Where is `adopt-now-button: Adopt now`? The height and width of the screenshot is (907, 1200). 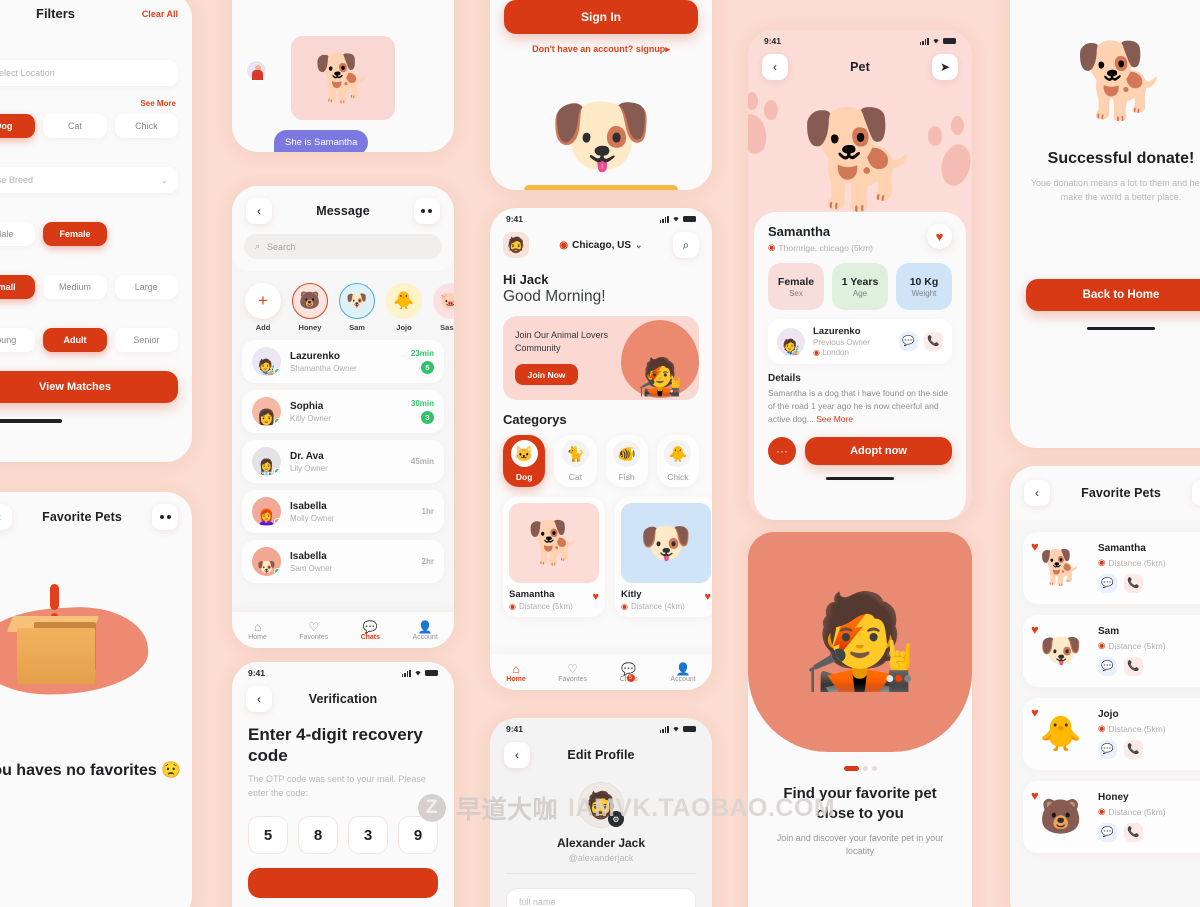 adopt-now-button: Adopt now is located at coordinates (878, 450).